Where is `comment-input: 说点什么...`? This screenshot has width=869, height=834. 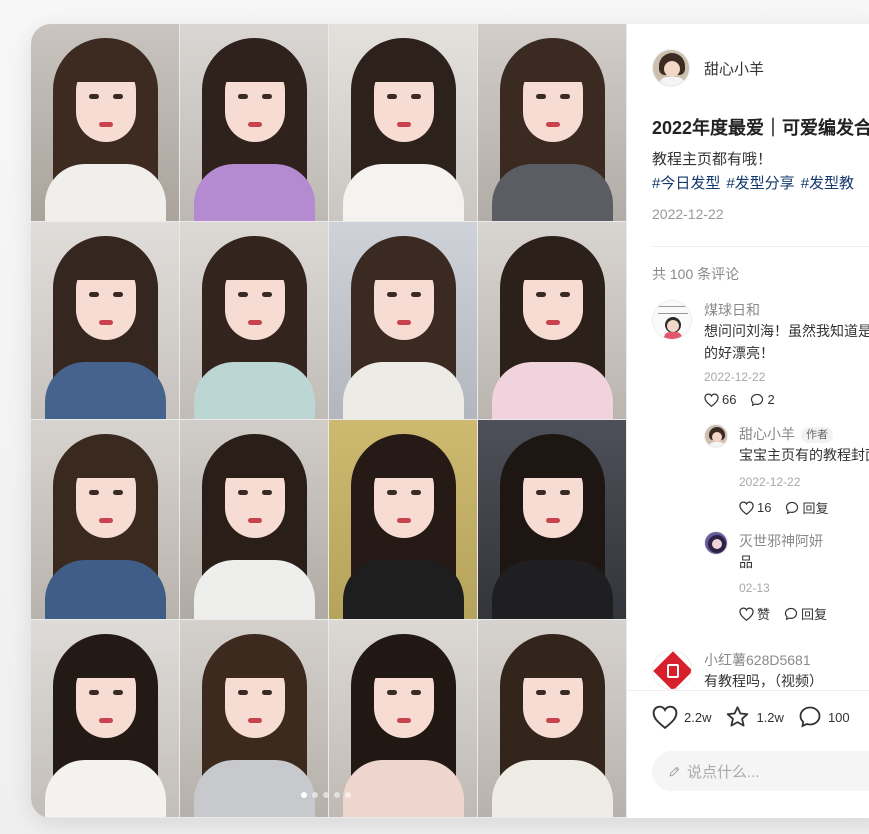 comment-input: 说点什么... is located at coordinates (760, 771).